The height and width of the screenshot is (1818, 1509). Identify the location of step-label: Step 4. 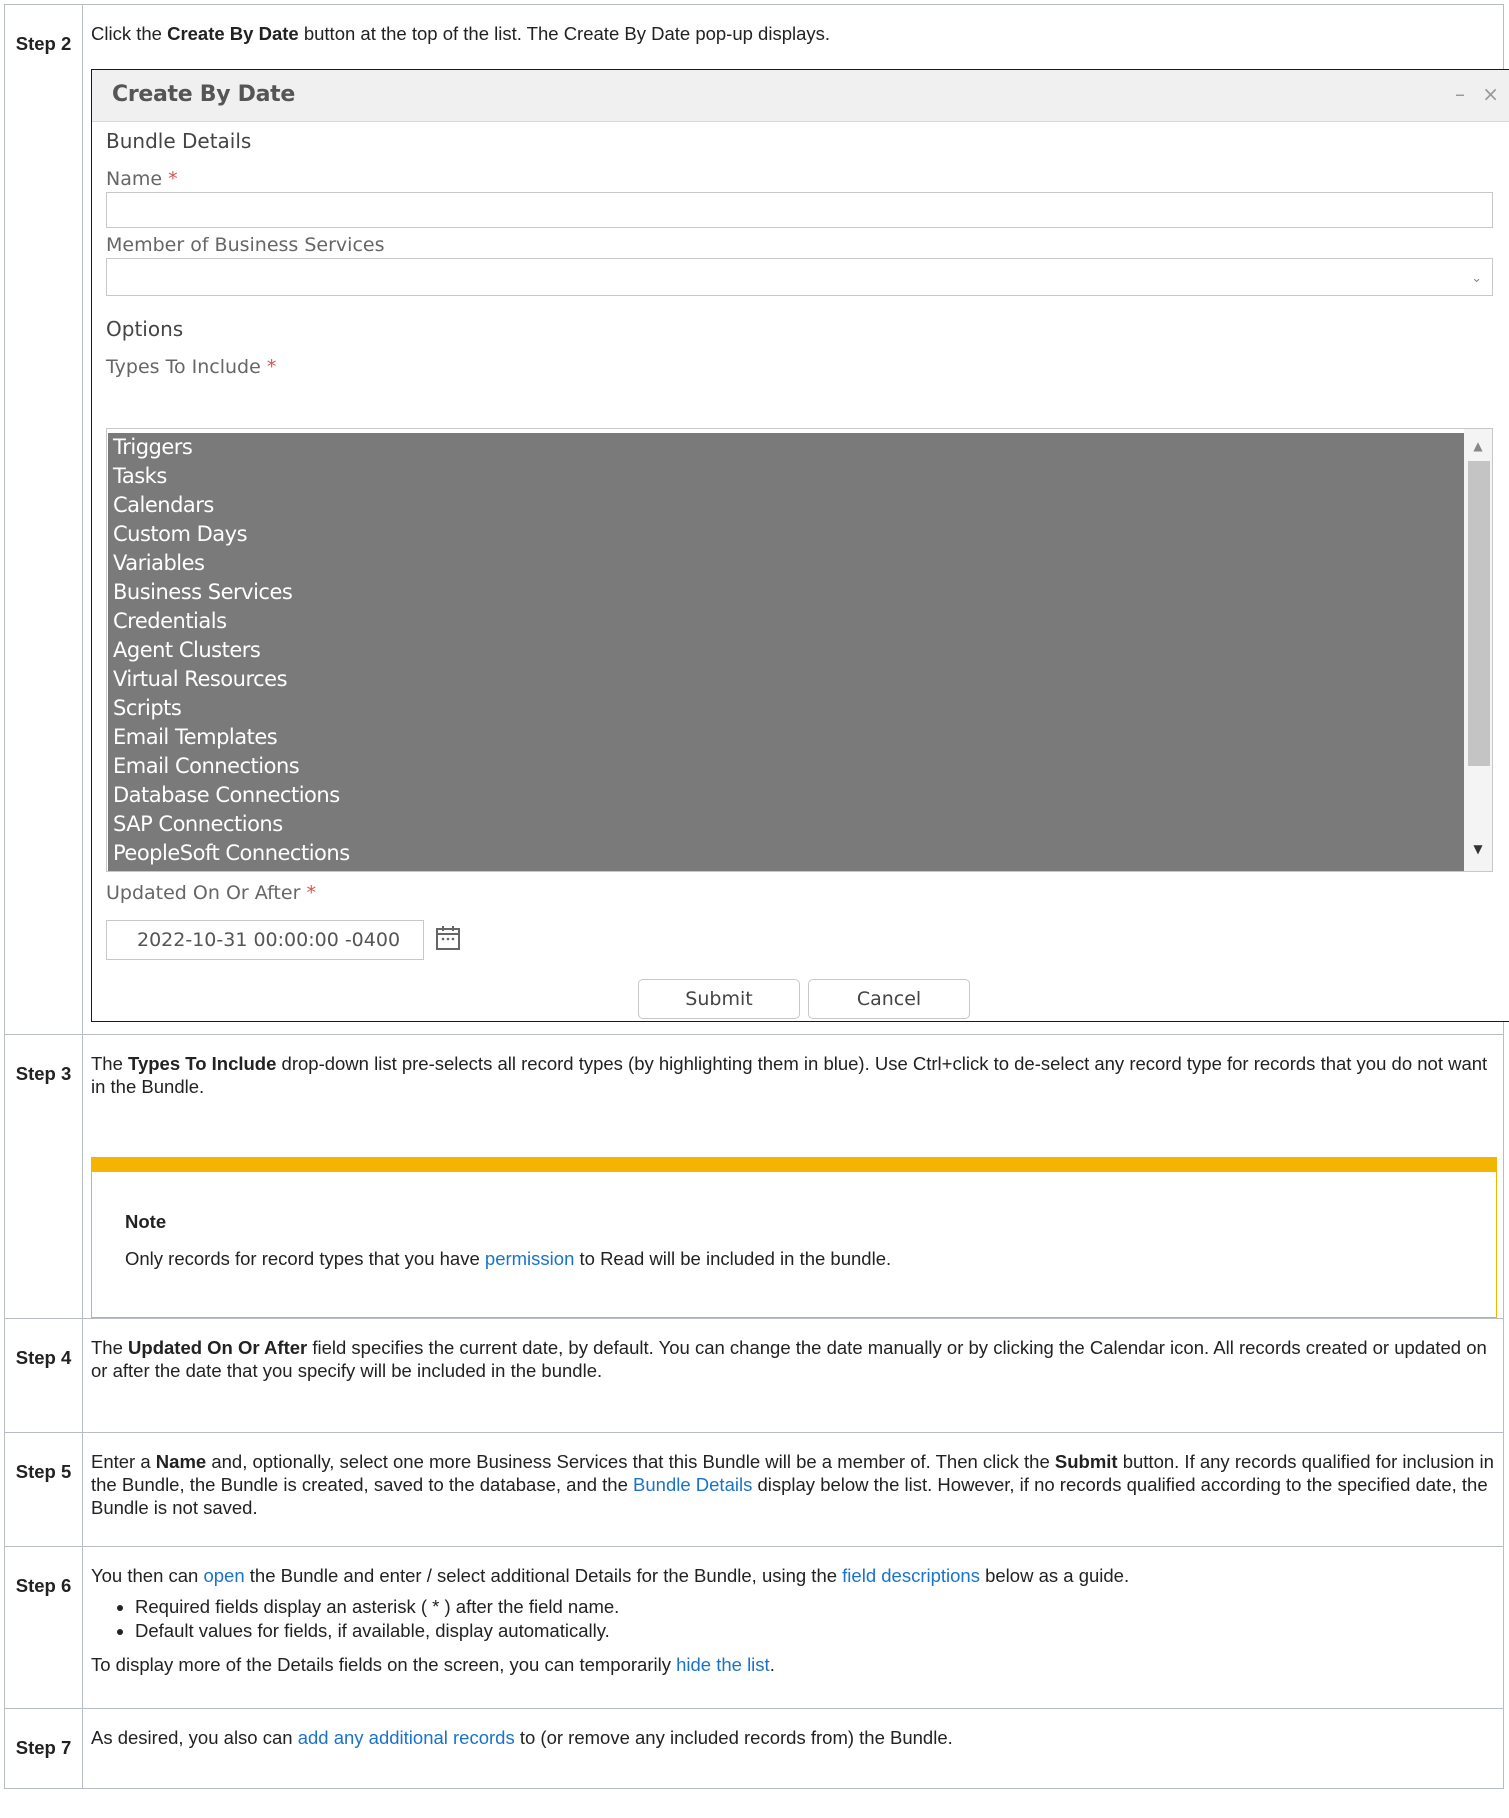
(43, 1375).